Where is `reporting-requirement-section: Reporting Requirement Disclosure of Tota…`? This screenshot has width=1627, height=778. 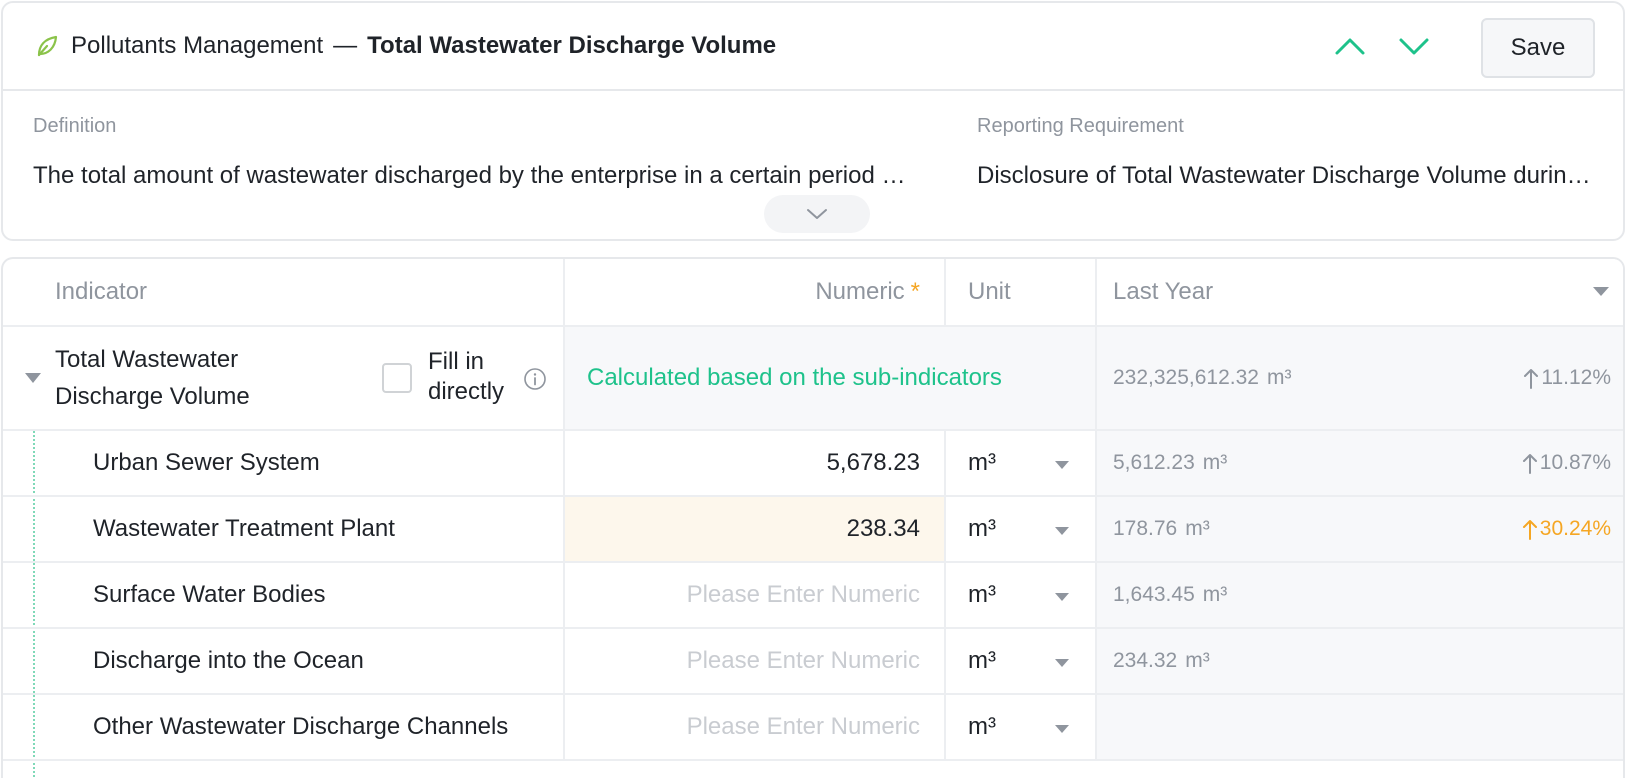
reporting-requirement-section: Reporting Requirement Disclosure of Tota… is located at coordinates (1287, 150).